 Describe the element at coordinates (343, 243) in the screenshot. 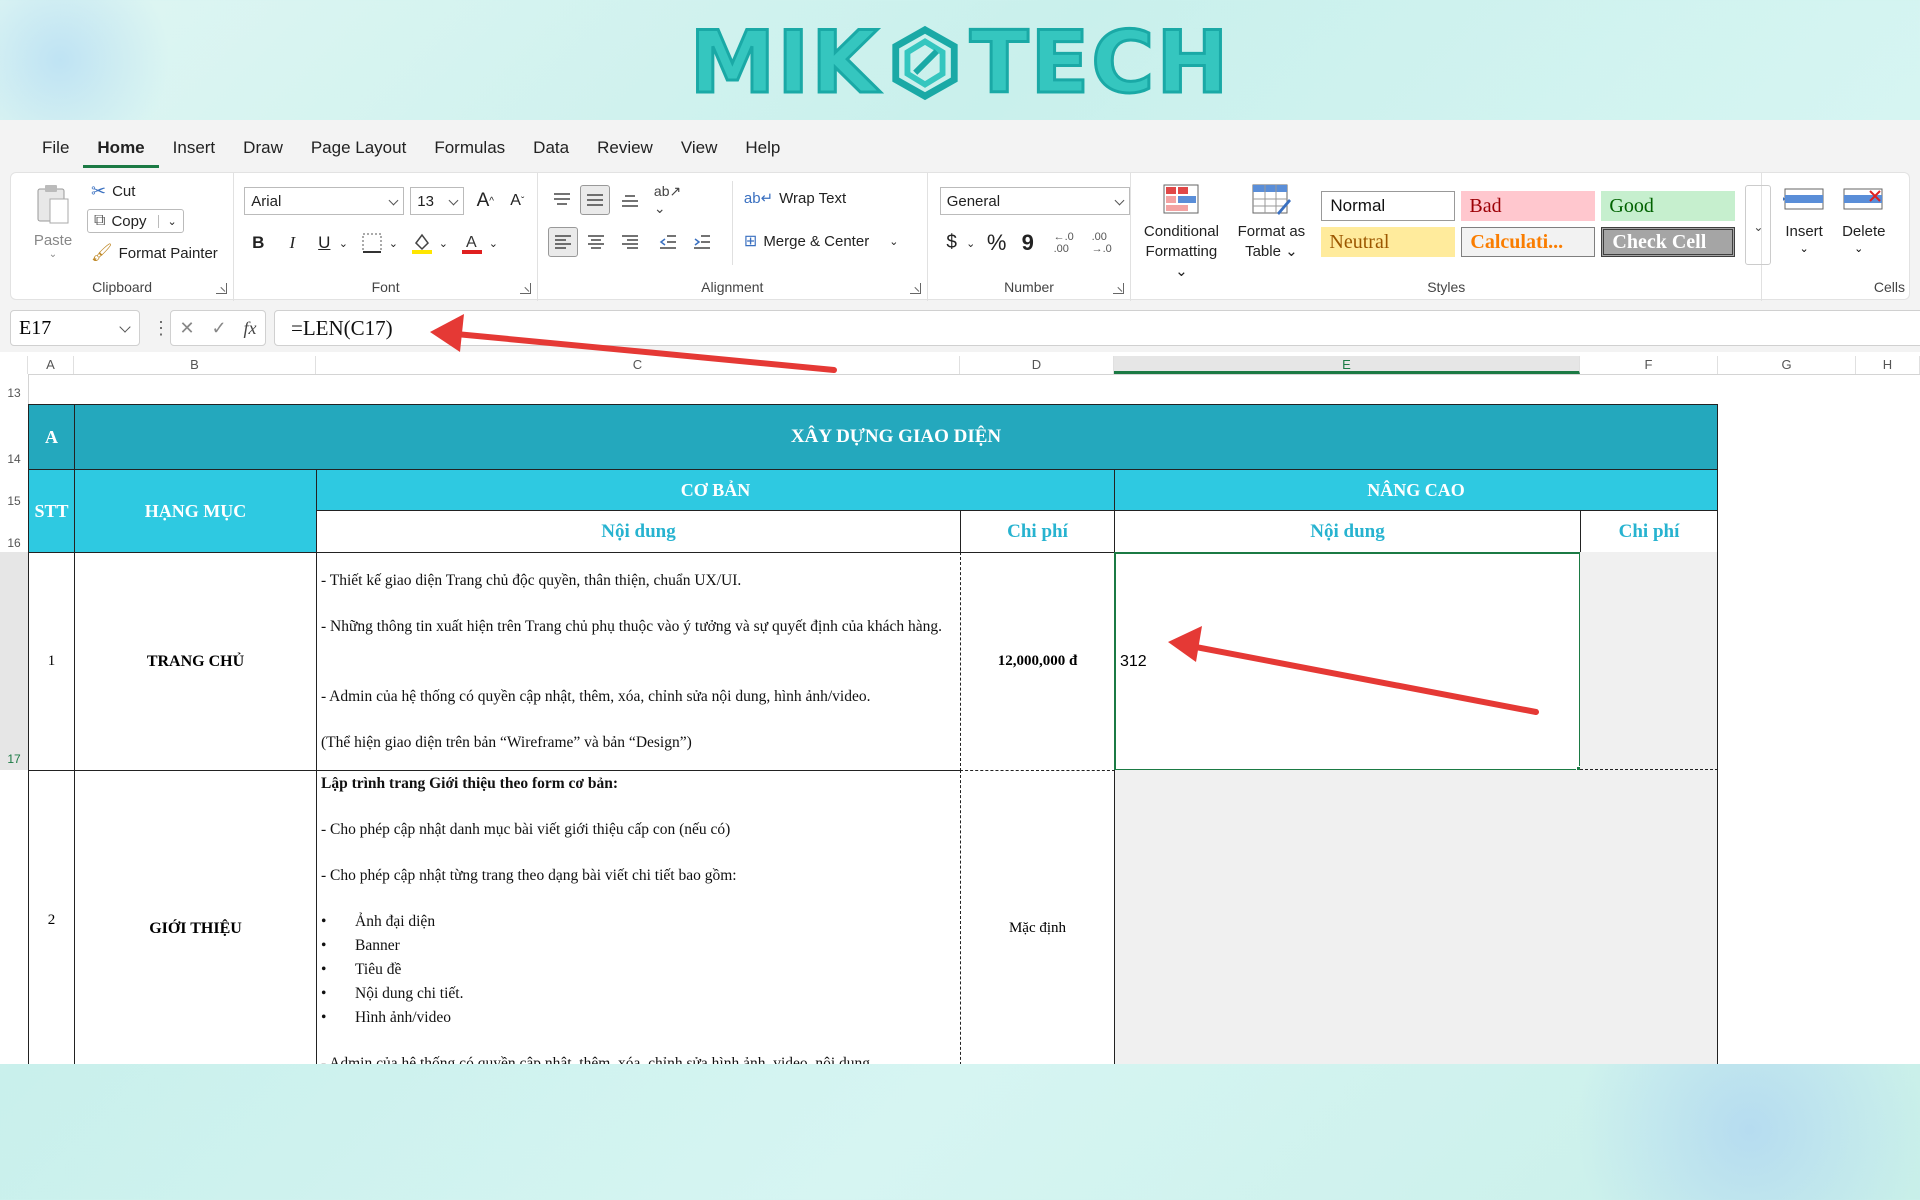

I see `underline-dropdown-icon: ⌄` at that location.